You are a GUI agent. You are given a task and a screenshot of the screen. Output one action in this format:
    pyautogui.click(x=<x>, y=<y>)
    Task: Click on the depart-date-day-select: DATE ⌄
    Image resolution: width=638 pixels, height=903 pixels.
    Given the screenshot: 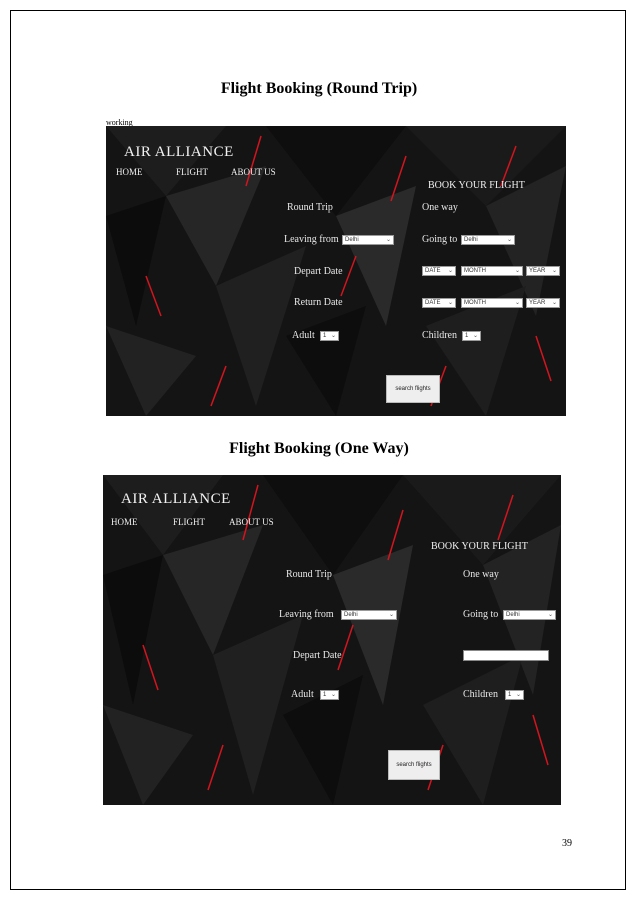 What is the action you would take?
    pyautogui.click(x=439, y=271)
    